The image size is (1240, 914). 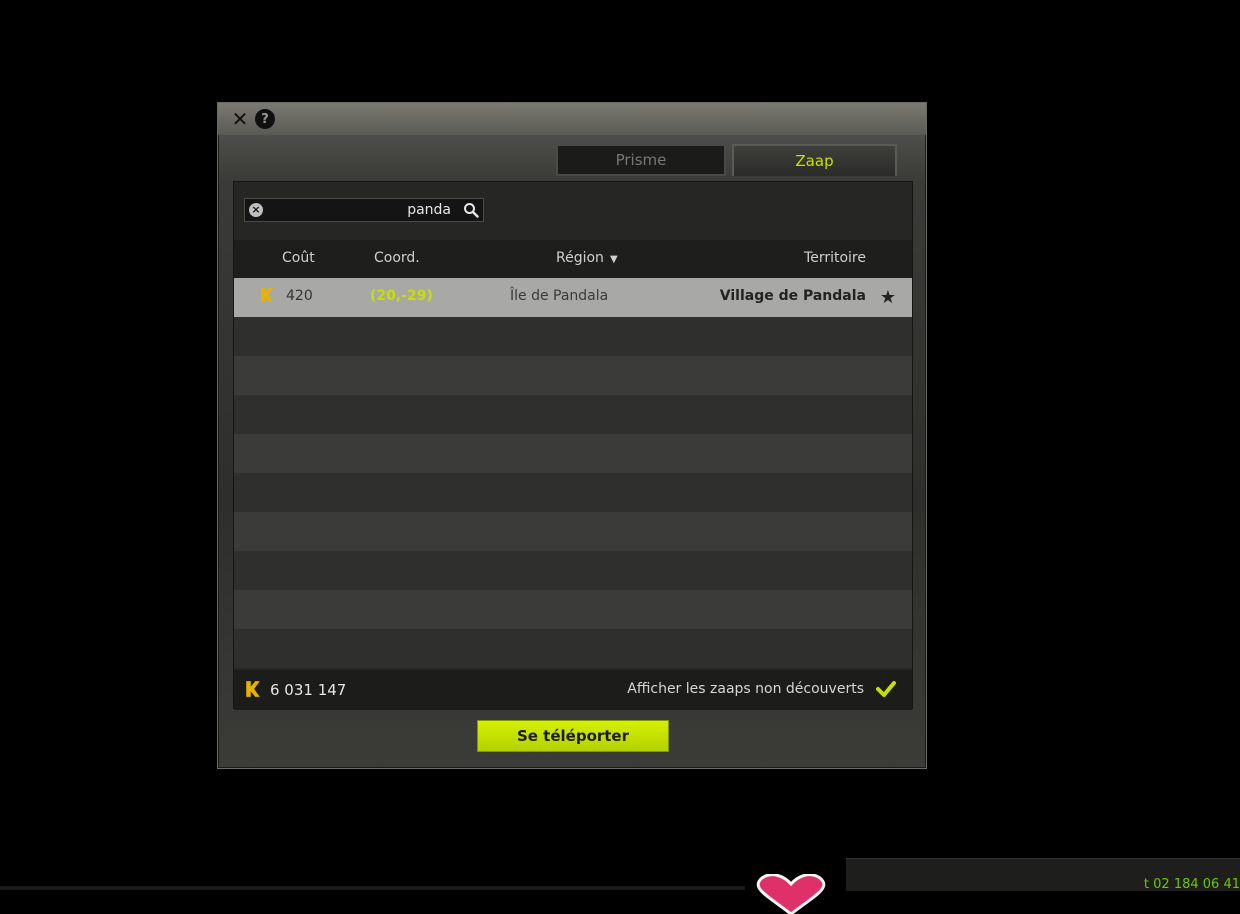 What do you see at coordinates (361, 210) in the screenshot?
I see `search-input` at bounding box center [361, 210].